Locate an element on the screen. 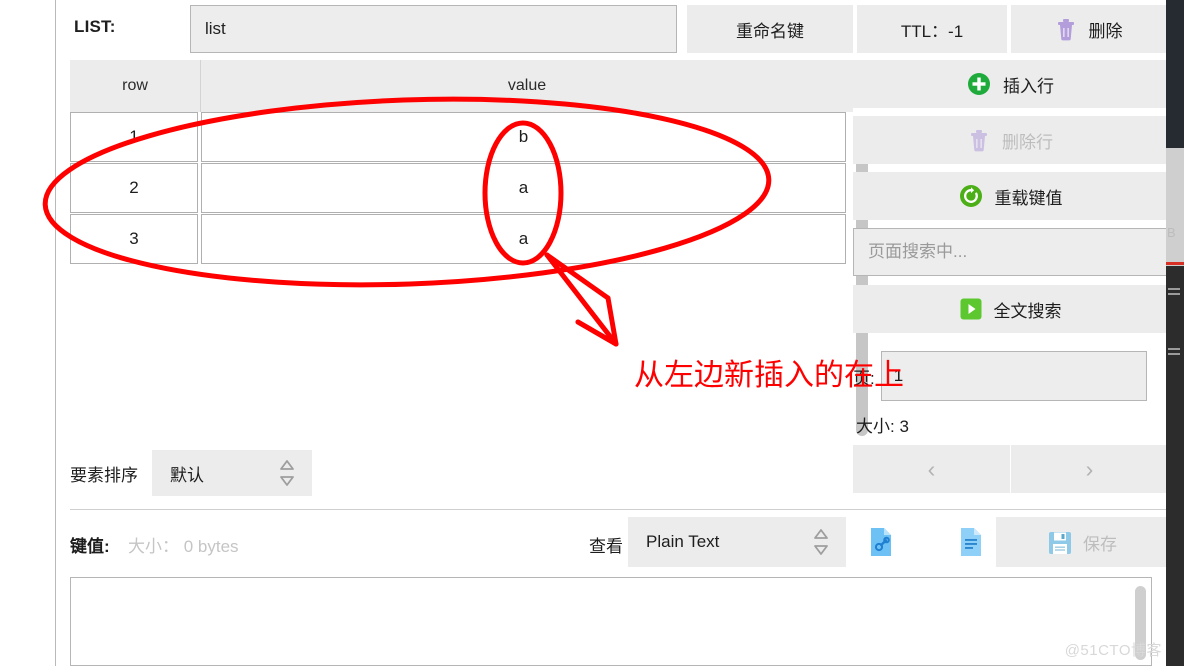 The height and width of the screenshot is (666, 1184). element-sort-value: 默认 is located at coordinates (187, 475).